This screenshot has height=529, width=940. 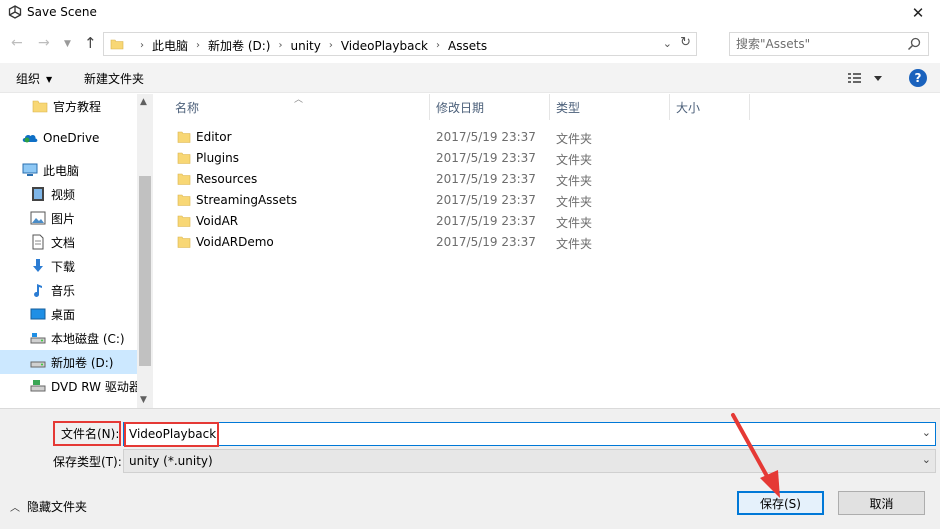 I want to click on caret-down-icon: ▼, so click(x=49, y=79).